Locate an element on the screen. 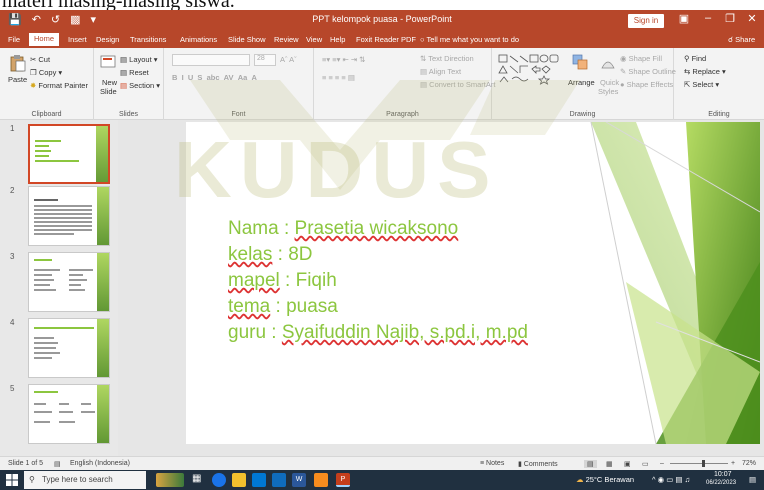 Image resolution: width=764 pixels, height=490 pixels. tab-insert: Insert is located at coordinates (77, 39).